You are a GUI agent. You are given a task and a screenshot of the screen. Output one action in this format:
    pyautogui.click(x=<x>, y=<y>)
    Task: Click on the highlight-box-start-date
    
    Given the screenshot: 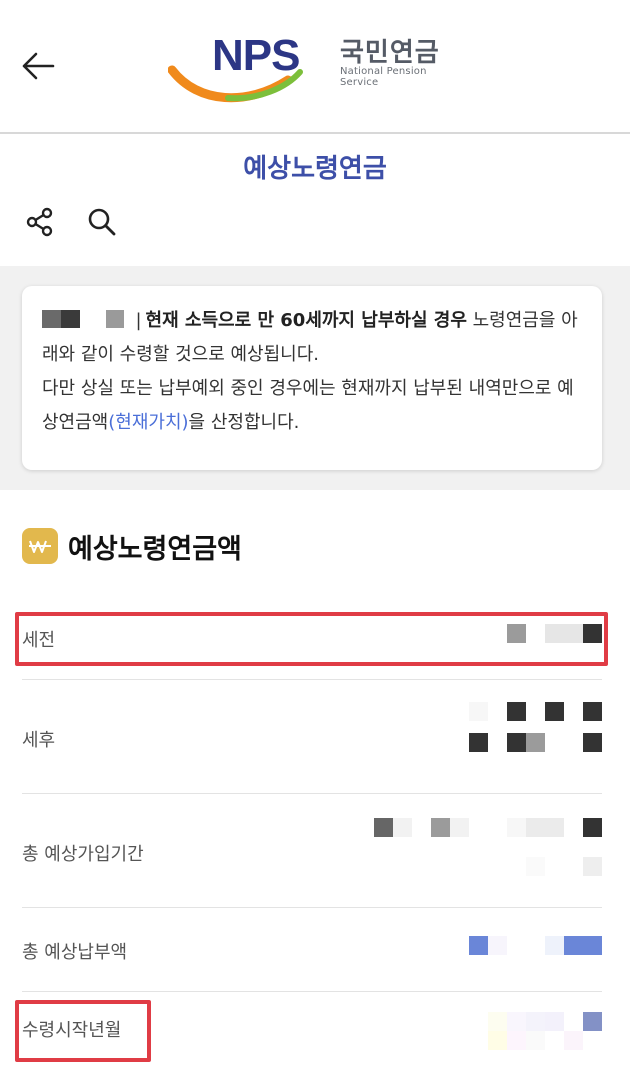 What is the action you would take?
    pyautogui.click(x=83, y=1031)
    